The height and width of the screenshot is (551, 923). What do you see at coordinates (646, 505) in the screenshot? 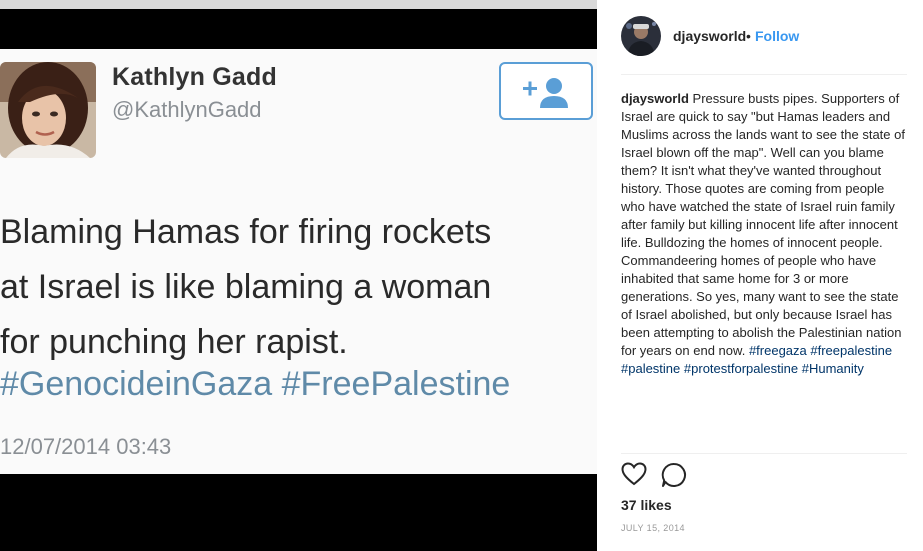
I see `likes-count: 37 likes` at bounding box center [646, 505].